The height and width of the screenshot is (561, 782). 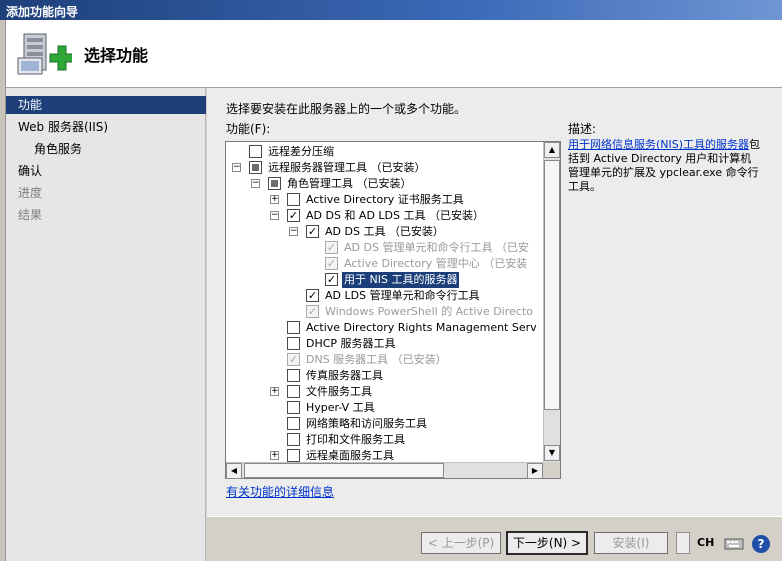 What do you see at coordinates (346, 109) in the screenshot?
I see `instruction-text: 选择要安装在此服务器上的一个或多个功能。` at bounding box center [346, 109].